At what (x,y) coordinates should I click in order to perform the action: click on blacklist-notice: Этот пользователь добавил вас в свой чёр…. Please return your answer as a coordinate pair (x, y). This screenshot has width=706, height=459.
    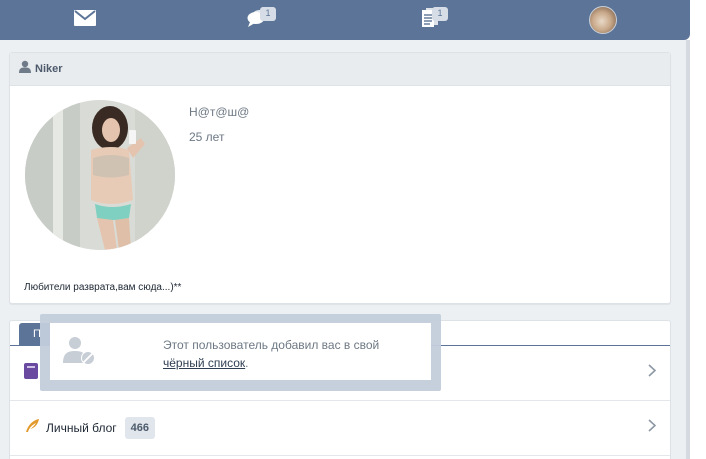
    Looking at the image, I should click on (240, 351).